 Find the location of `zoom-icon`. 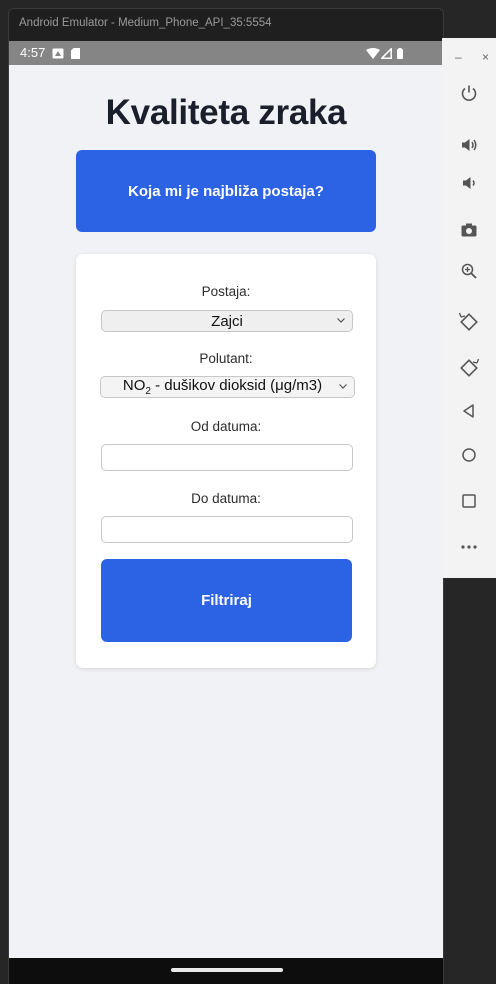

zoom-icon is located at coordinates (469, 271).